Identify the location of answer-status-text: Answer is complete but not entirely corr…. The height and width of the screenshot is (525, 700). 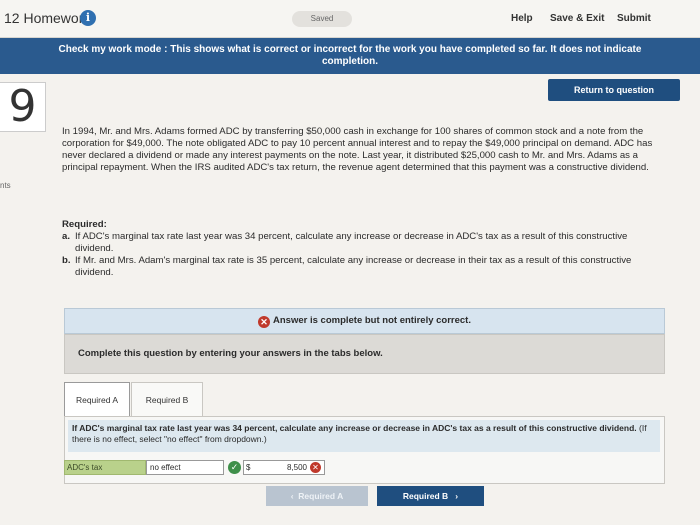
(372, 320).